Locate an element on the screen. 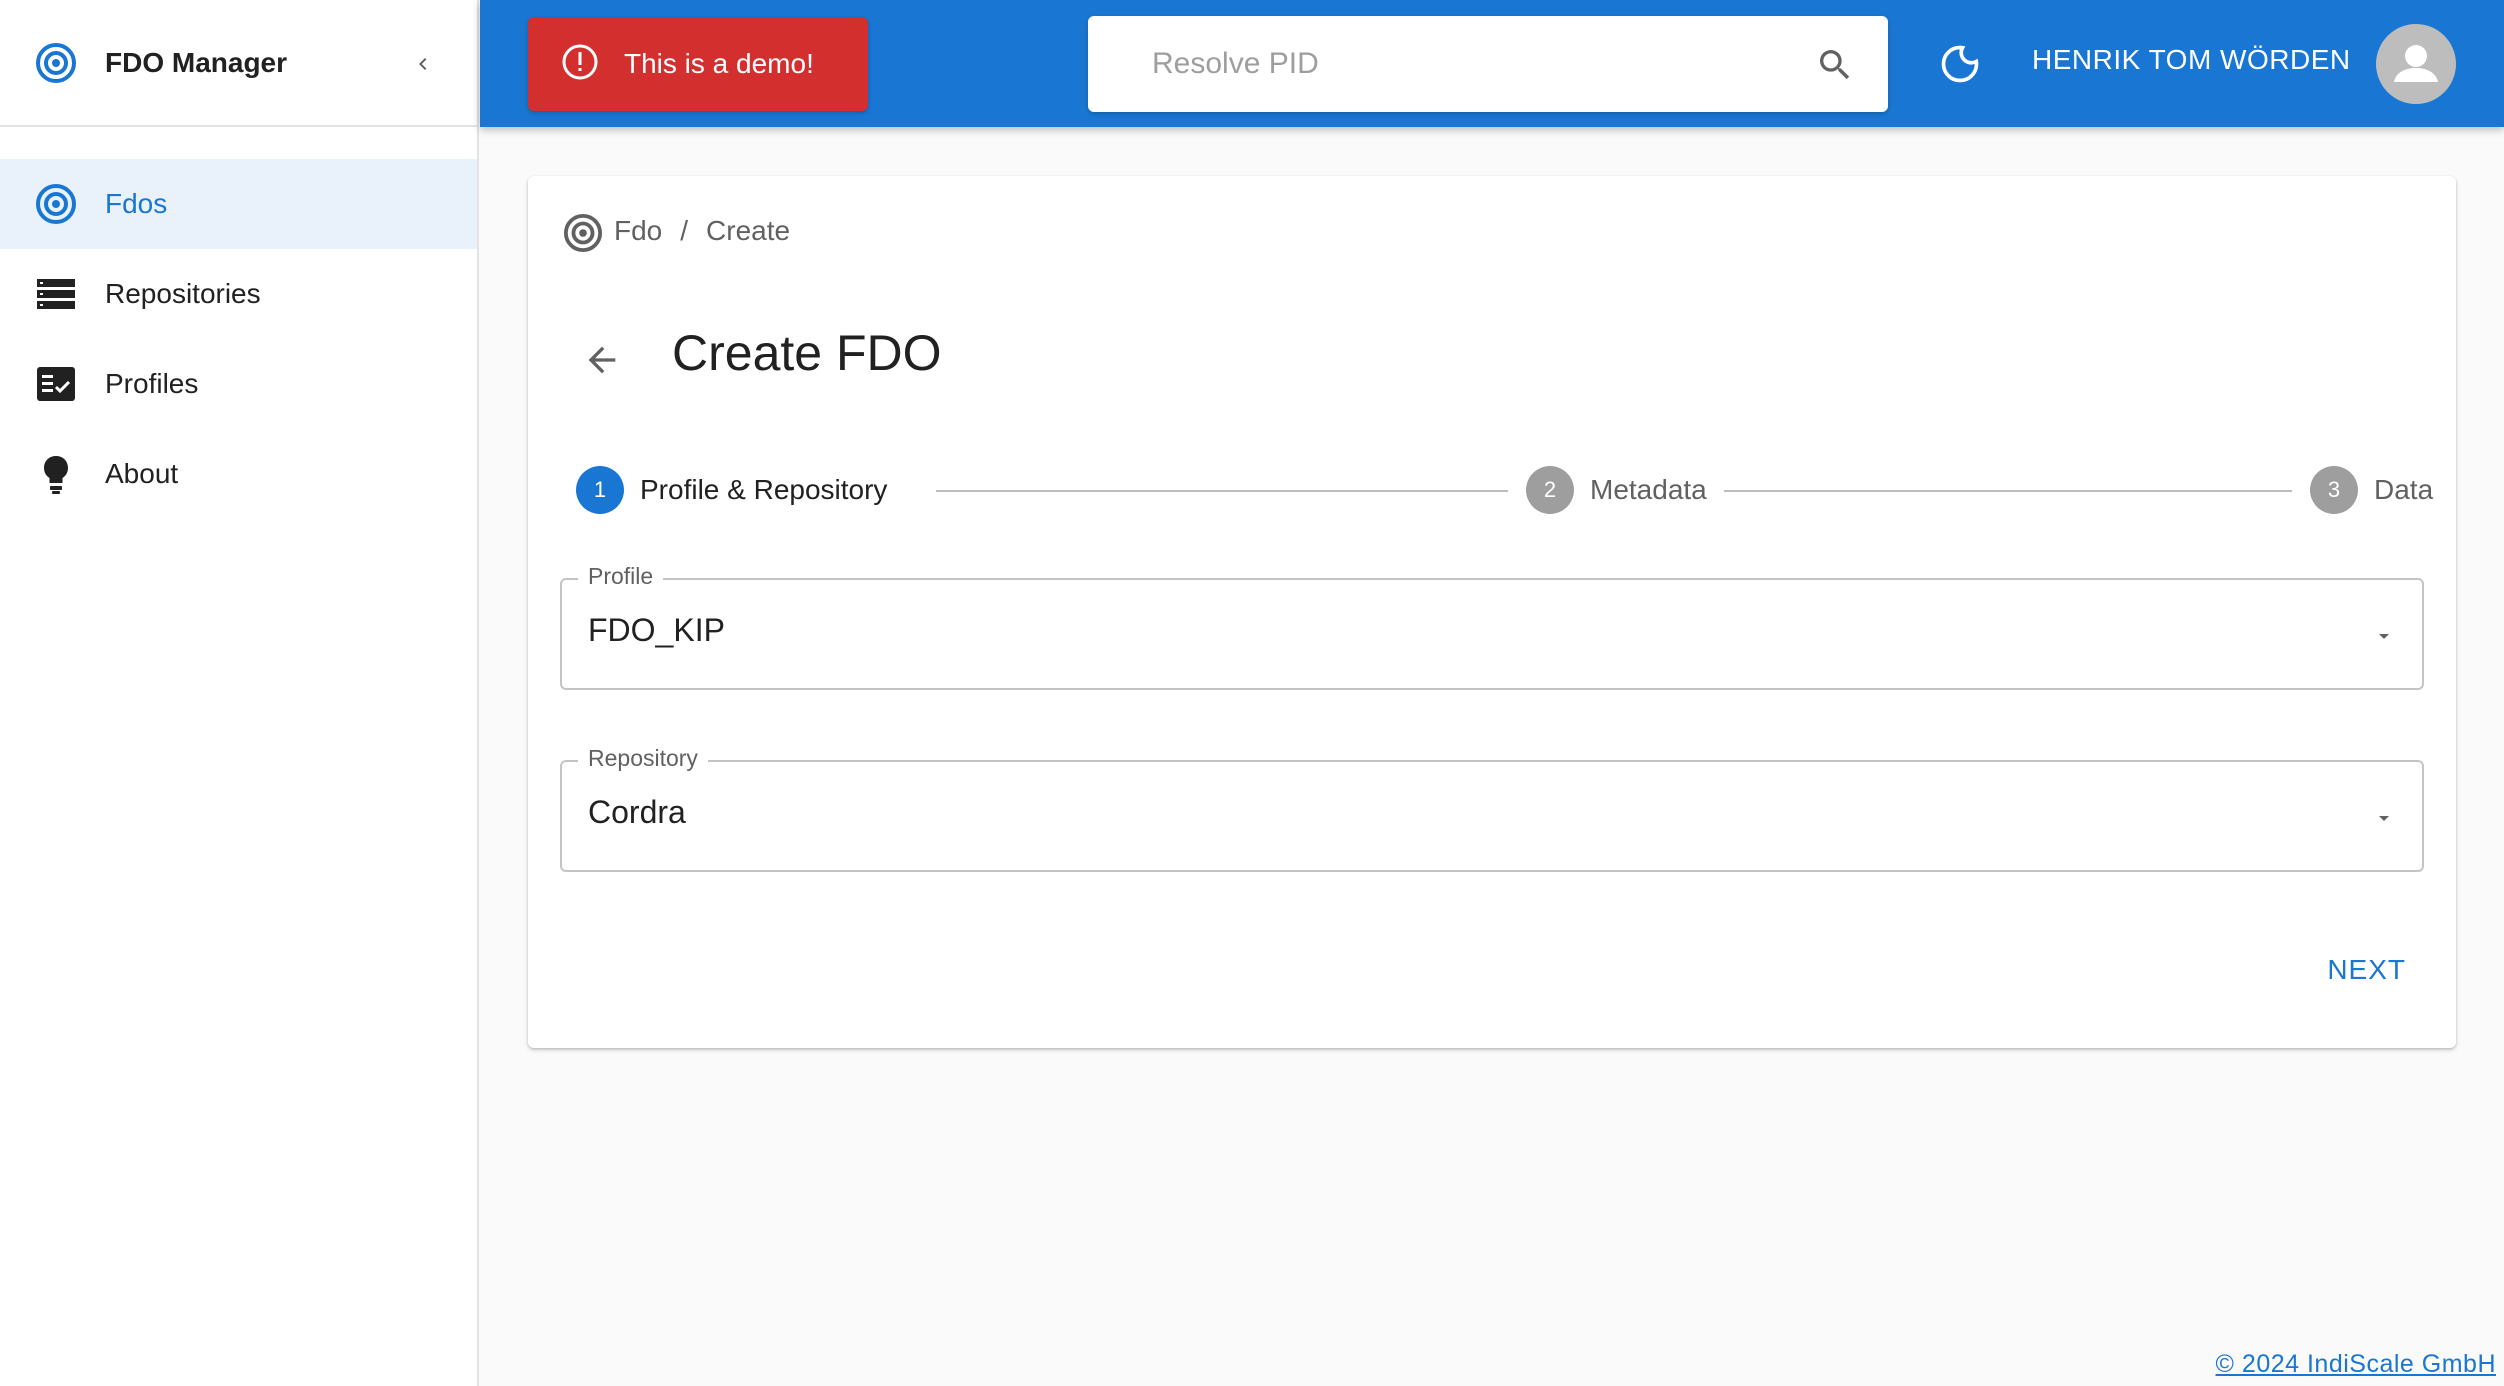 The width and height of the screenshot is (2504, 1386). sidebar-nav: Fdos Repositories Profiles About is located at coordinates (238, 323).